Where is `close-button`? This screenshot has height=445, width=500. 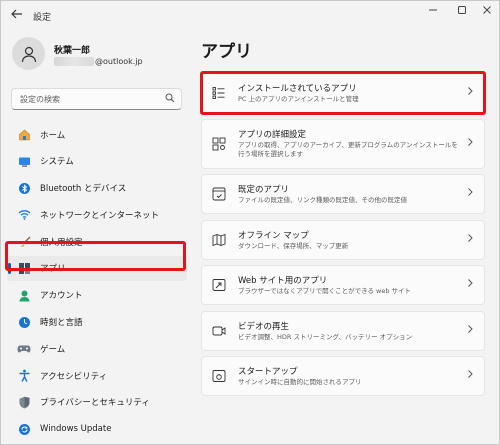 close-button is located at coordinates (487, 12).